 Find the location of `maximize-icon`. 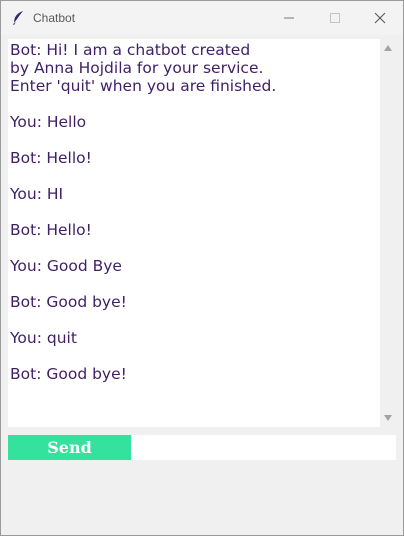

maximize-icon is located at coordinates (335, 18).